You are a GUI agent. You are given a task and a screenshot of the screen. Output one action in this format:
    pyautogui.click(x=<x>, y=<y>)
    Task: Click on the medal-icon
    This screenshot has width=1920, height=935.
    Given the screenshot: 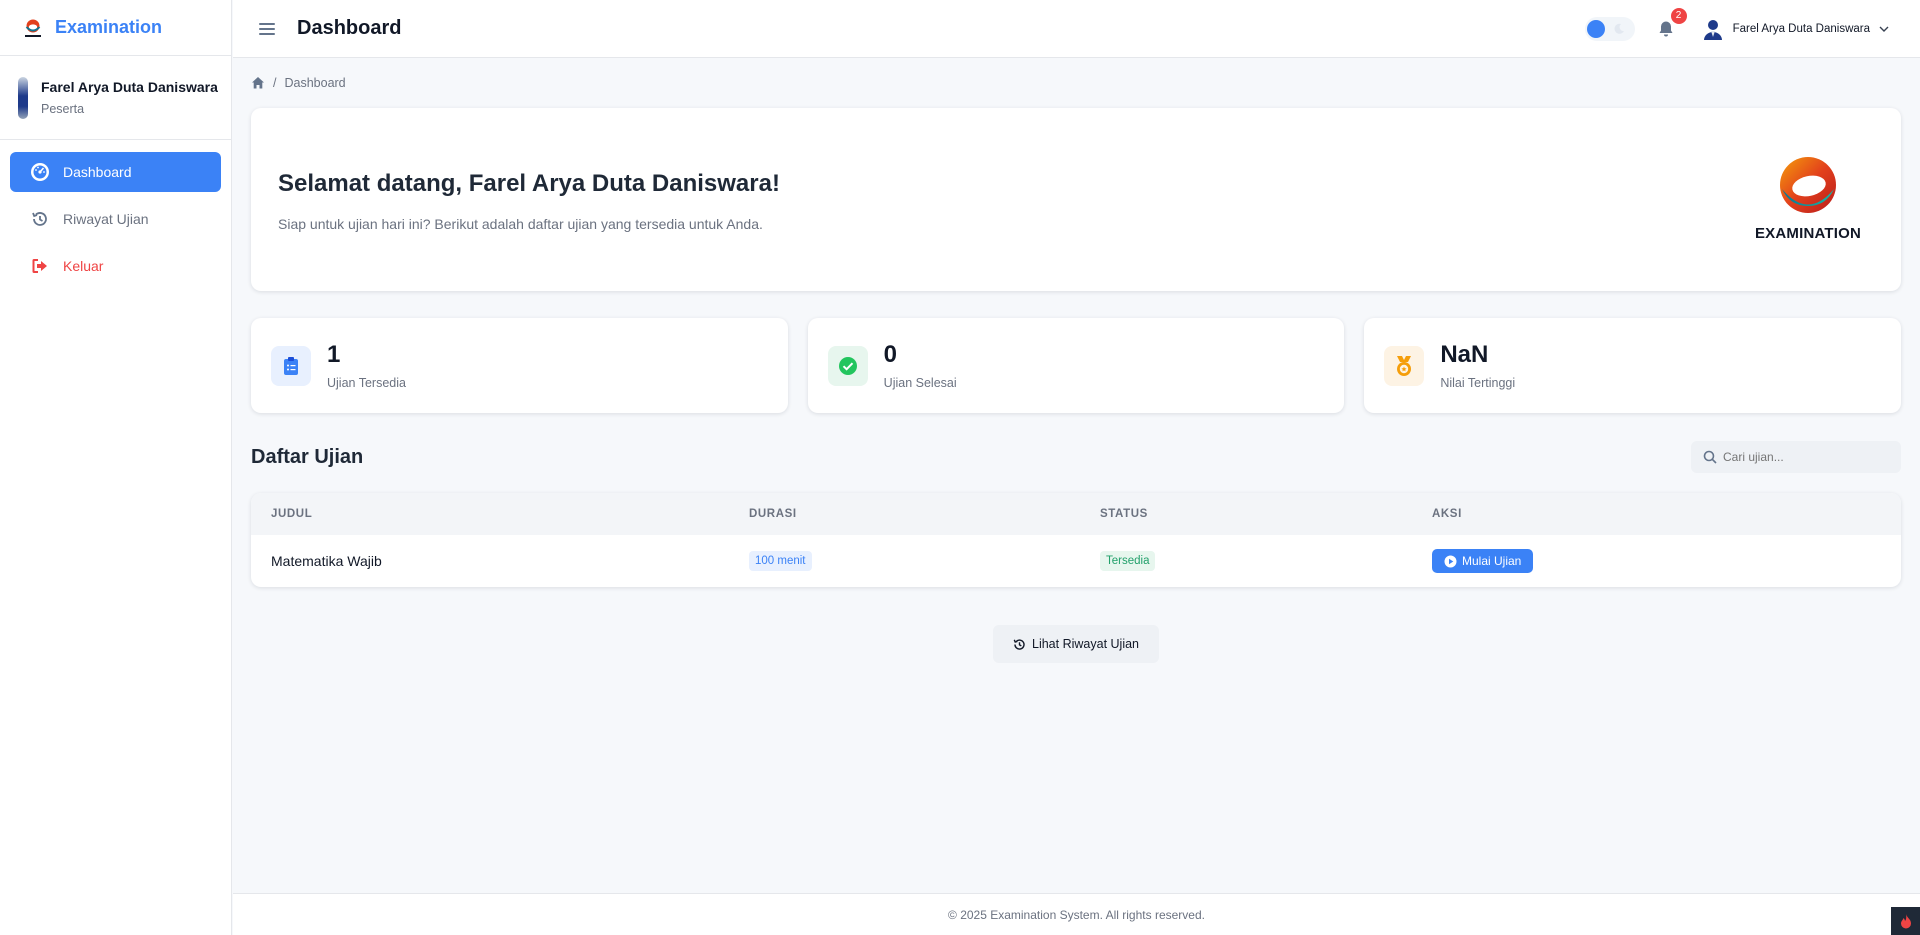 What is the action you would take?
    pyautogui.click(x=1404, y=365)
    